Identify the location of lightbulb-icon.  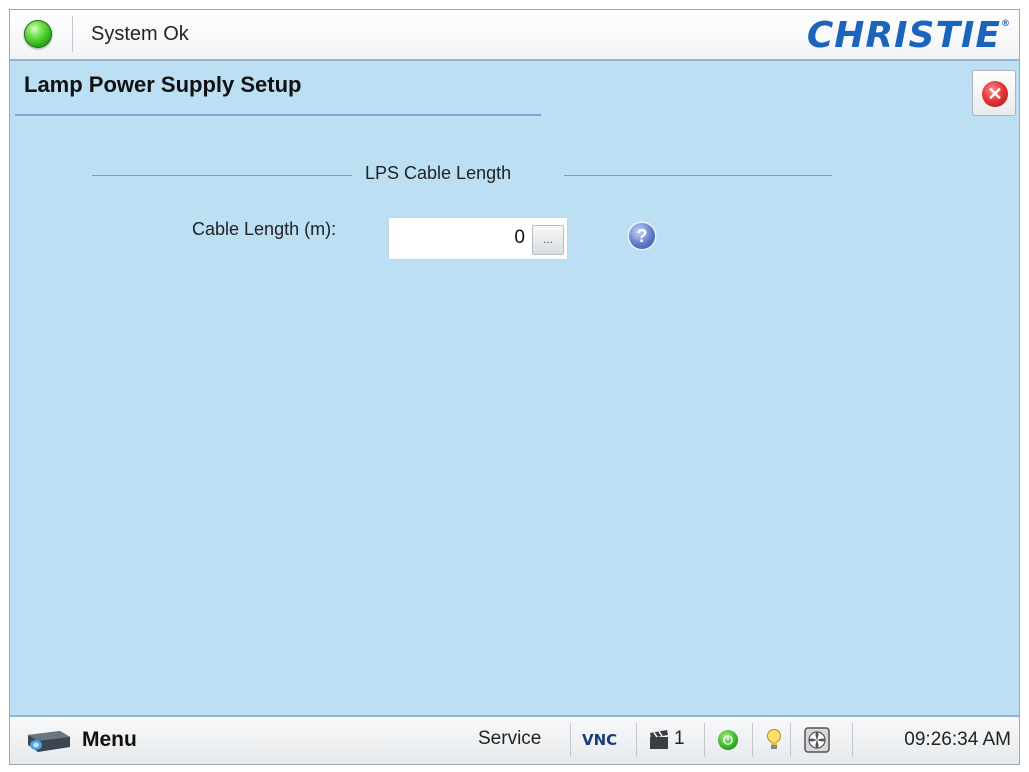
(774, 740).